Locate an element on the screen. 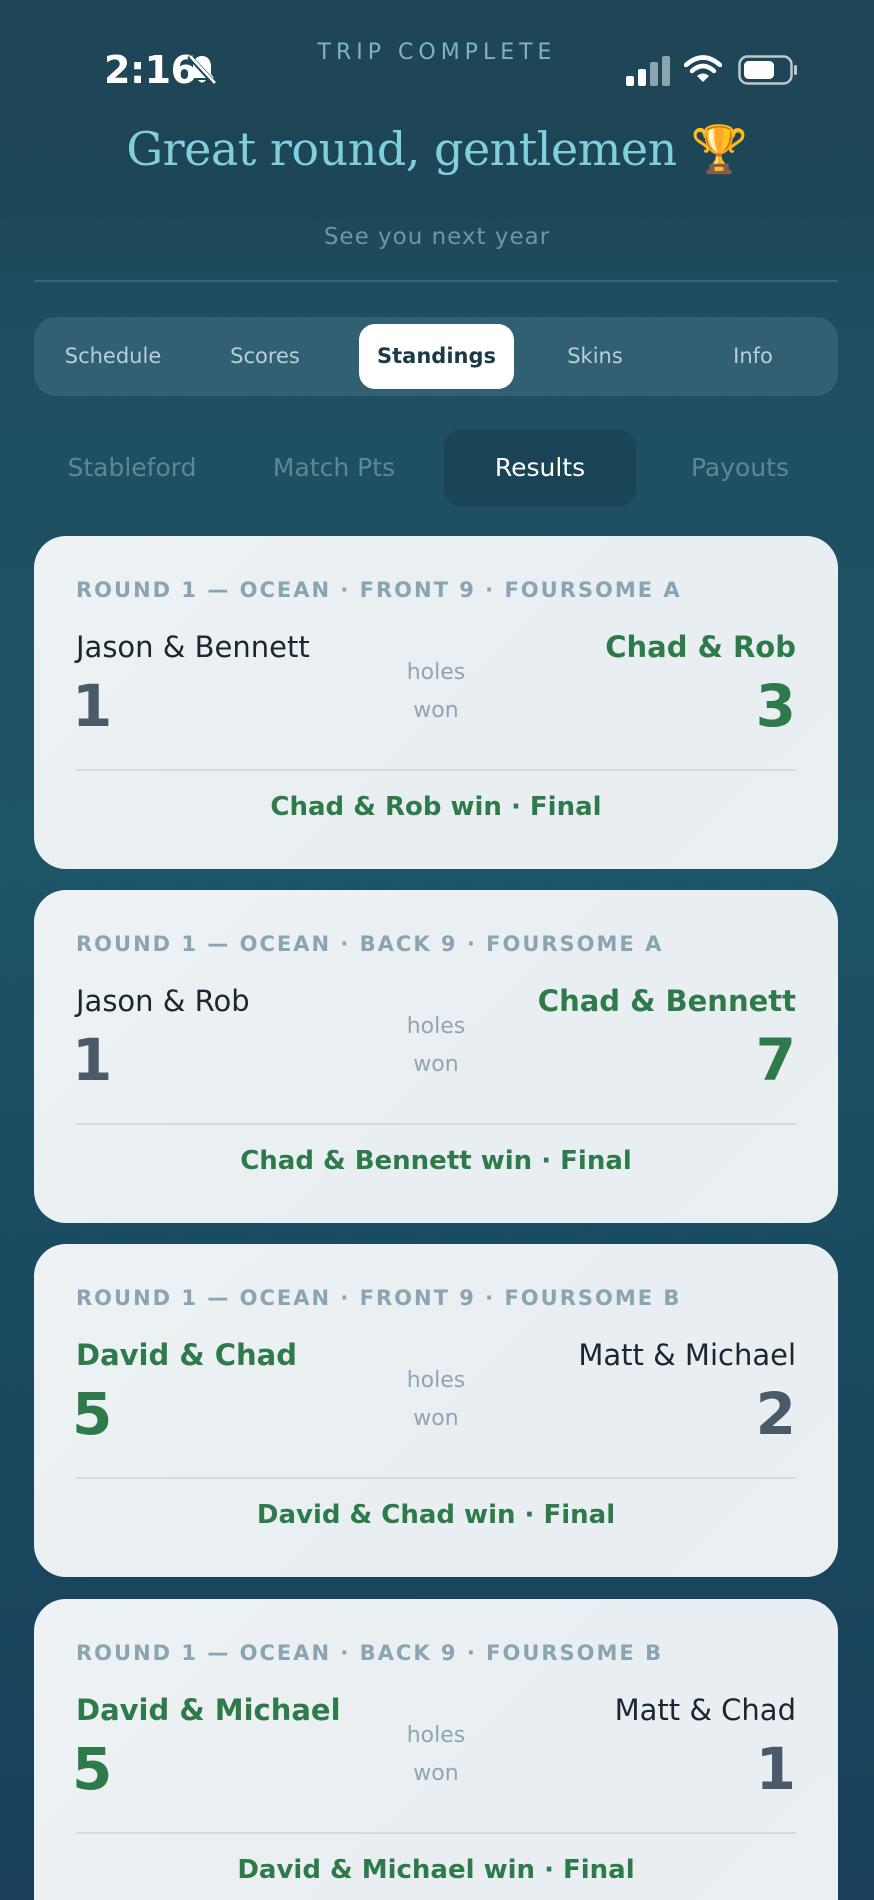 Image resolution: width=874 pixels, height=1900 pixels. match-title: ROUND 1 — OCEAN · FRONT 9 · FOURSOME B is located at coordinates (379, 1298).